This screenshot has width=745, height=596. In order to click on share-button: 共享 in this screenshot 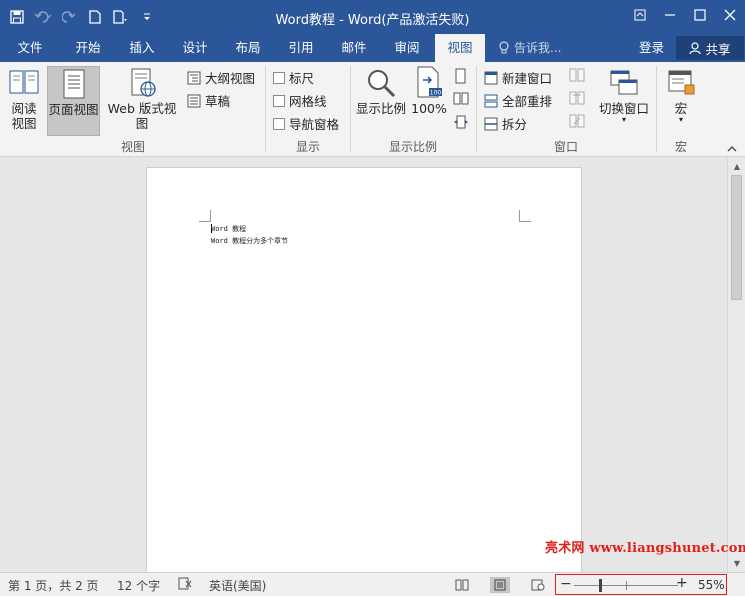, I will do `click(710, 48)`.